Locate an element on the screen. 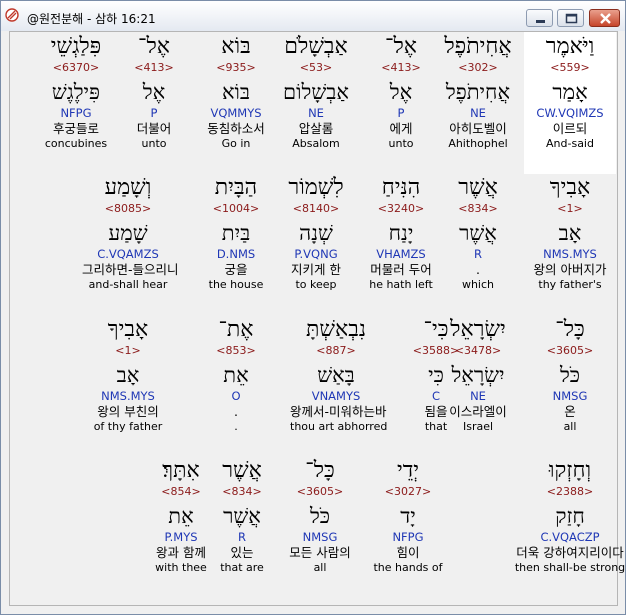  word-cell: אָבִיךָ <1> אָב NMS.MYS 왕의 아버지가 thy father's is located at coordinates (570, 233).